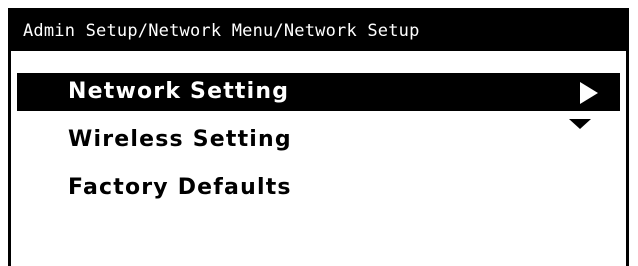  I want to click on triangle-down-icon, so click(580, 124).